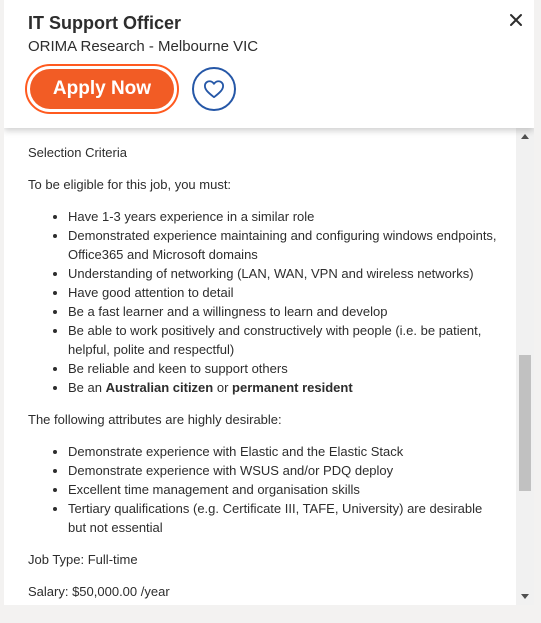  Describe the element at coordinates (130, 184) in the screenshot. I see `eligibility-intro: To be eligible for this job, you must:` at that location.